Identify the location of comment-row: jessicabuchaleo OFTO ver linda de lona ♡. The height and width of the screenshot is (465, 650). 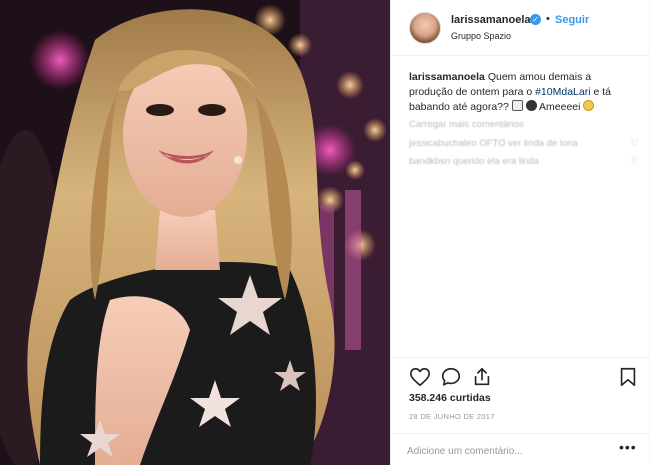
(524, 143).